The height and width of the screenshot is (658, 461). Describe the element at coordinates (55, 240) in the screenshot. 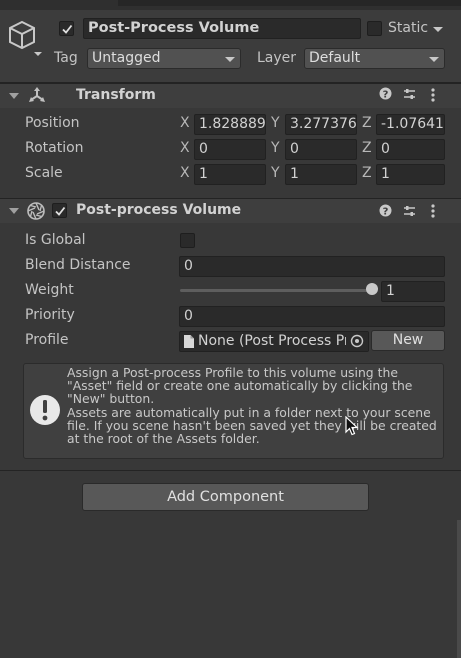

I see `is-global-label: Is Global` at that location.